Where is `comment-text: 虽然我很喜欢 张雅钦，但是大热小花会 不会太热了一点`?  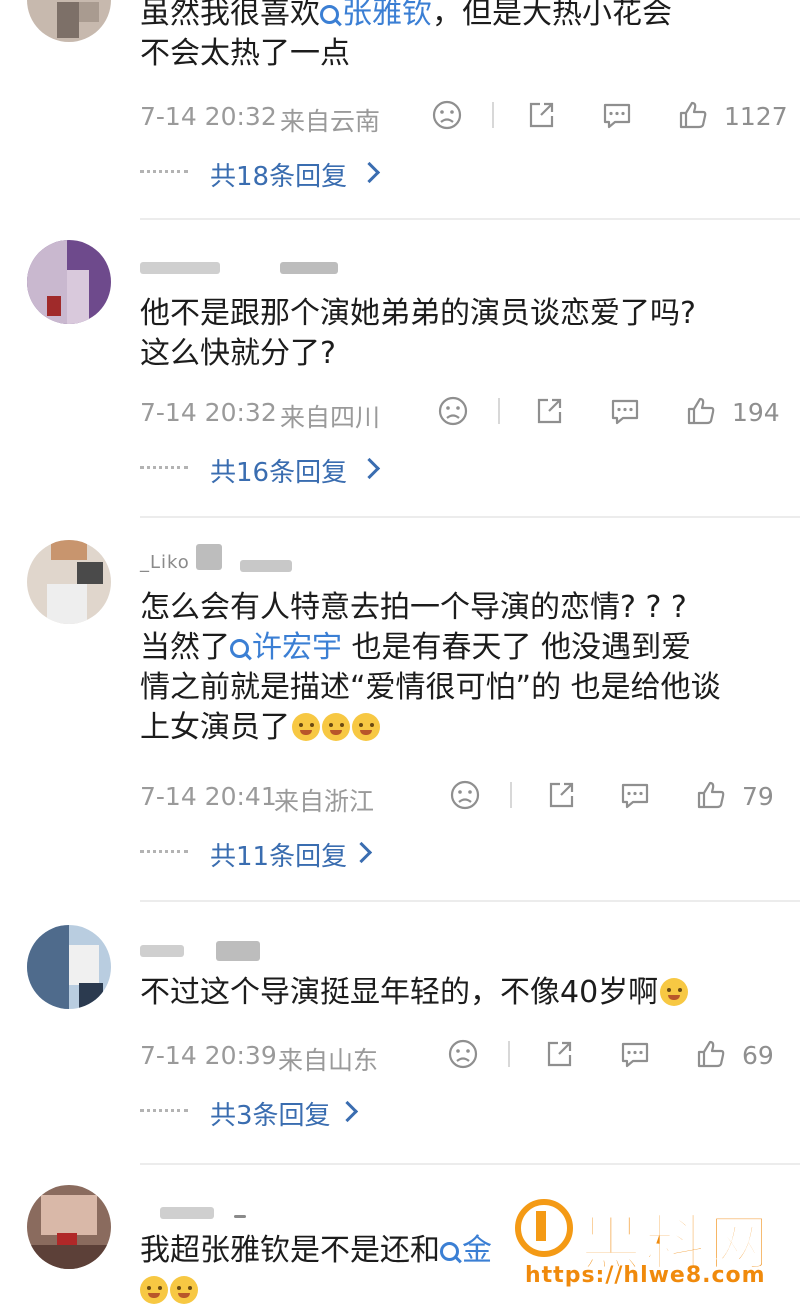
comment-text: 虽然我很喜欢 张雅钦，但是大热小花会 不会太热了一点 is located at coordinates (460, 37).